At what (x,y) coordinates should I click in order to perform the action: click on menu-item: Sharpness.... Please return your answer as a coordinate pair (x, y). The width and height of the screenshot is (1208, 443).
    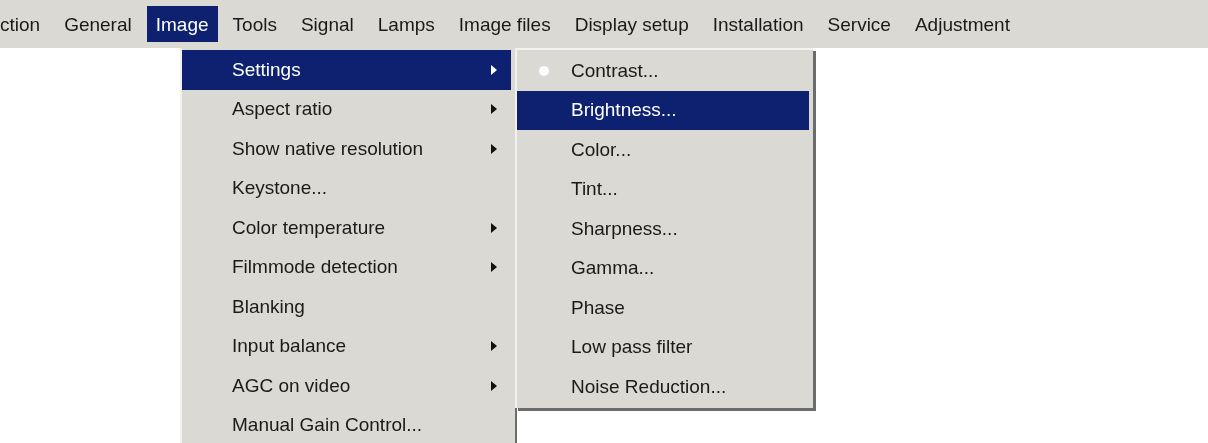
    Looking at the image, I should click on (663, 229).